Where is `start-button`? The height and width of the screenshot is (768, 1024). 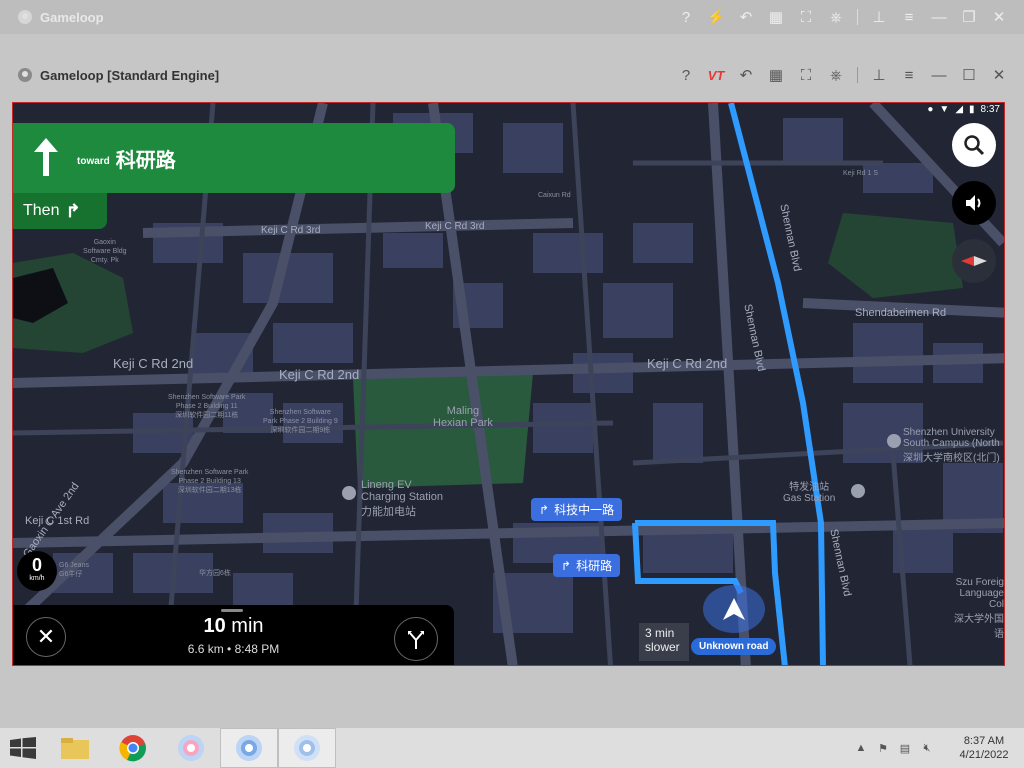
start-button is located at coordinates (23, 748).